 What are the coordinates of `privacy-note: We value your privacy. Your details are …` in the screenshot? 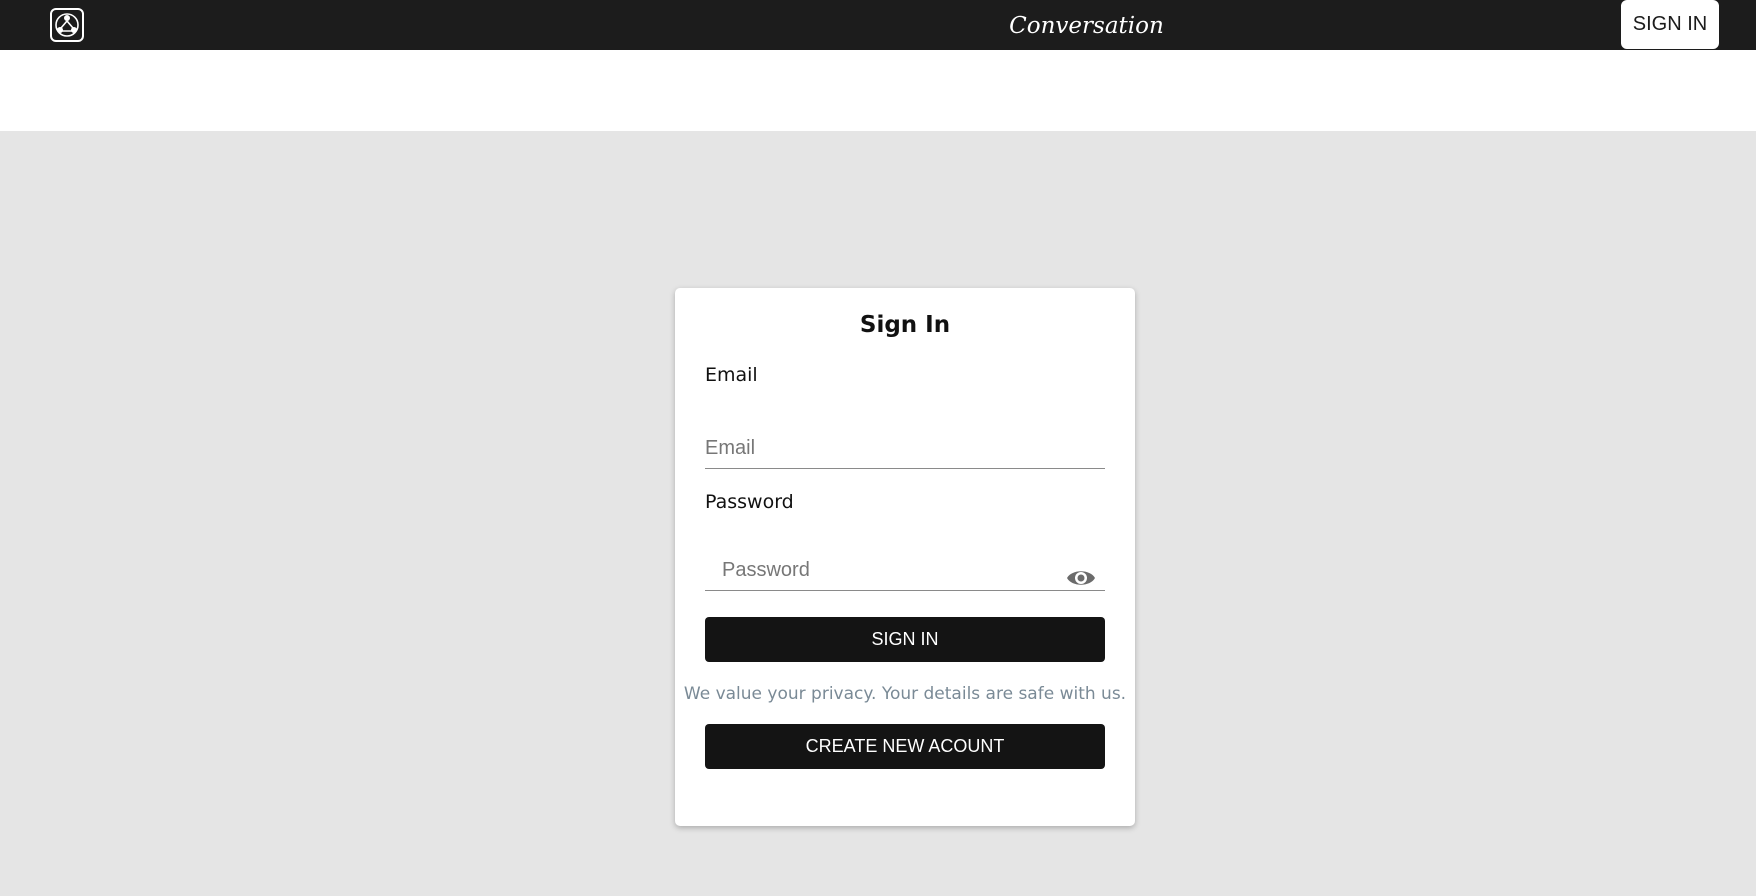 It's located at (905, 694).